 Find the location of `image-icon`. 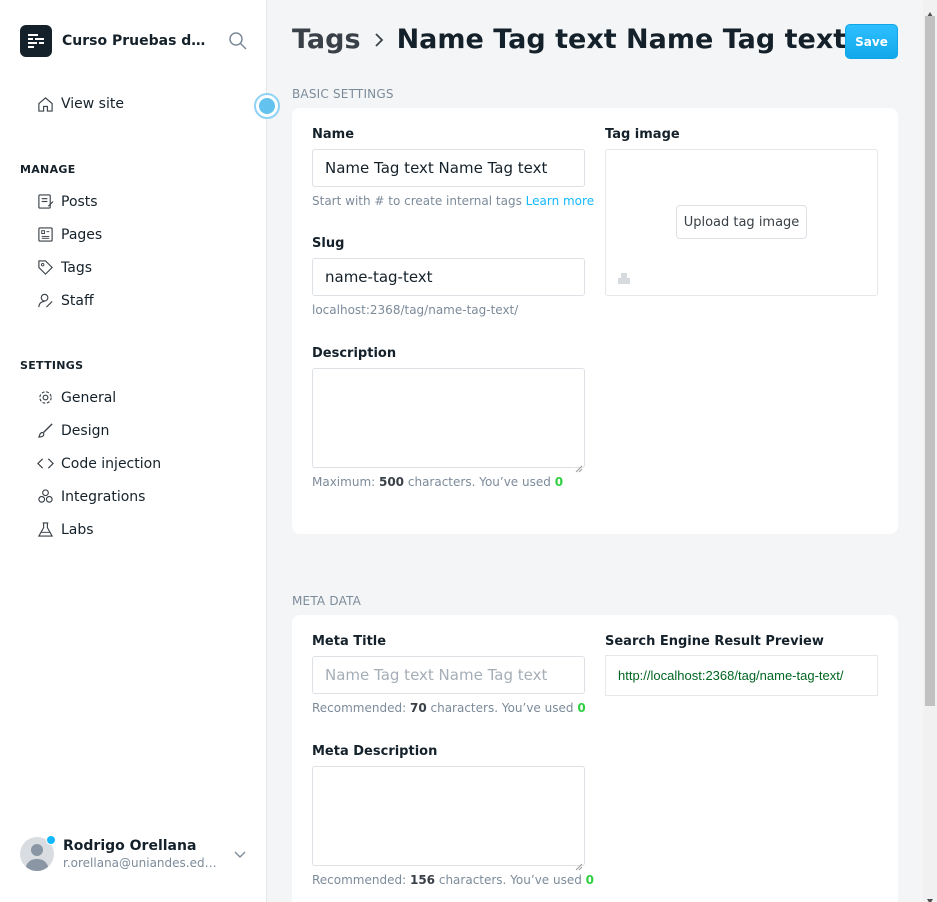

image-icon is located at coordinates (624, 277).